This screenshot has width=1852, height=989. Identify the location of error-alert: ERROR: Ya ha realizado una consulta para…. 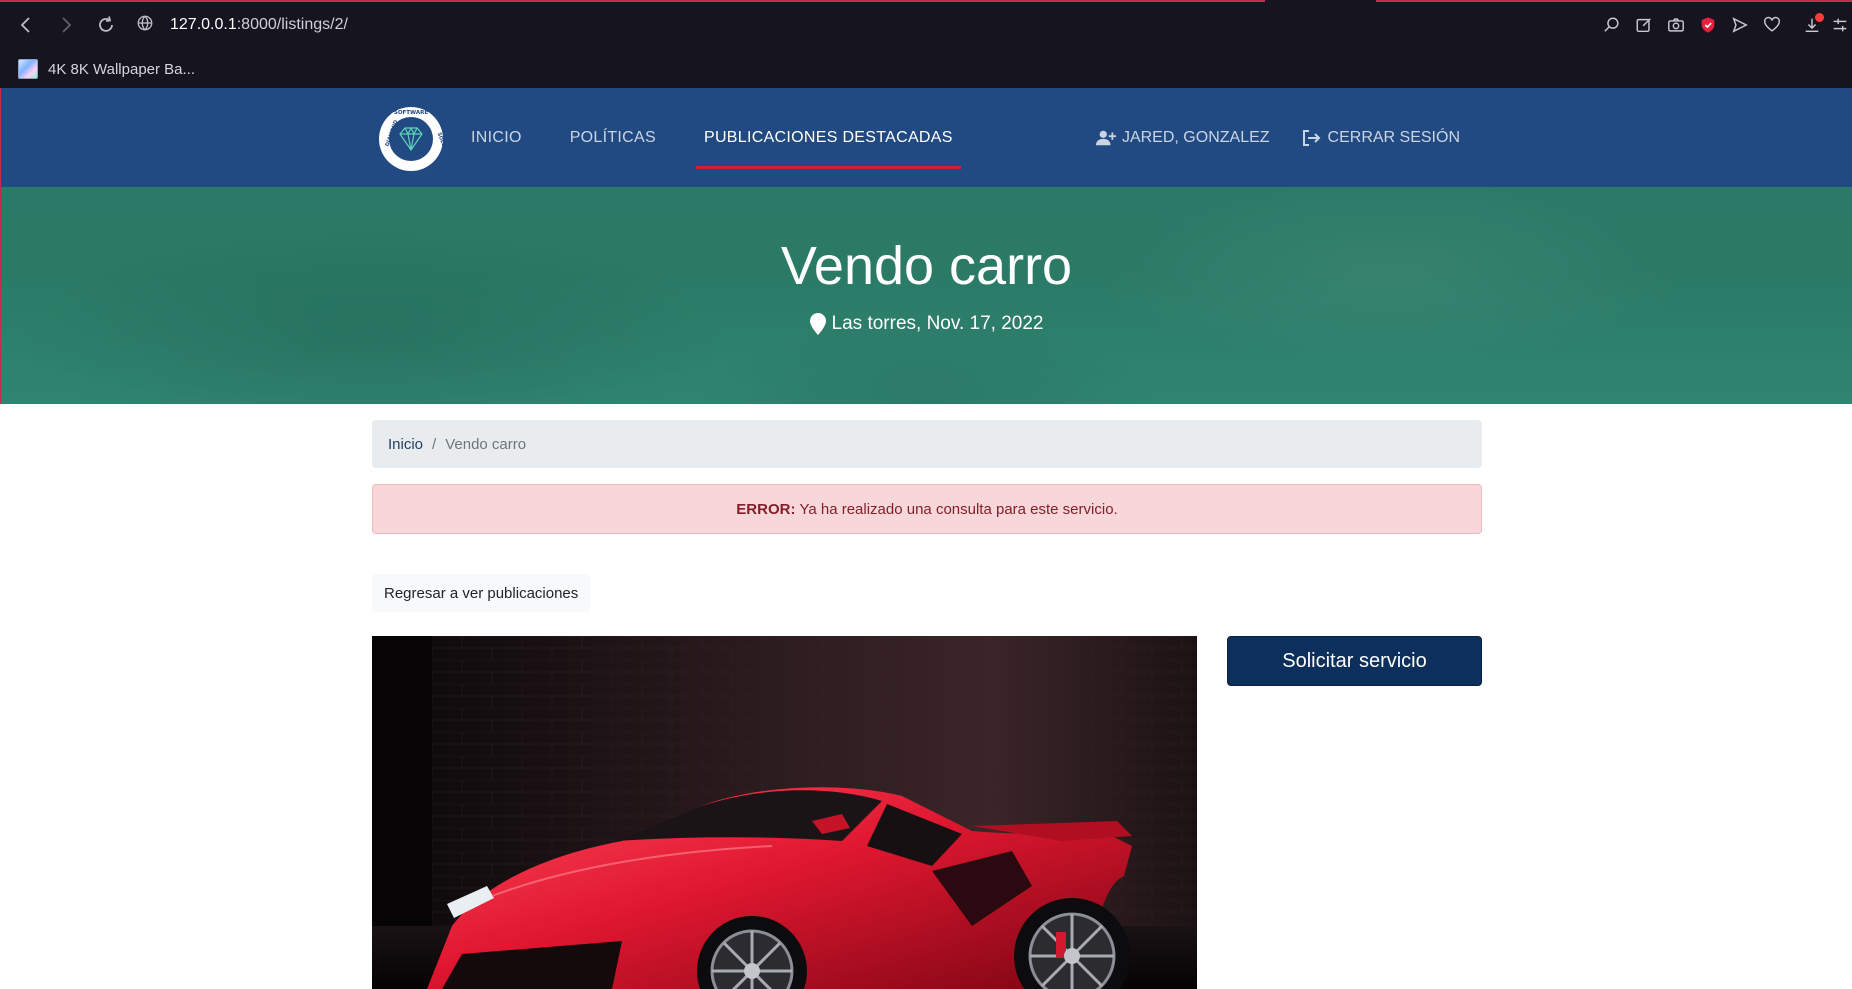
(927, 509).